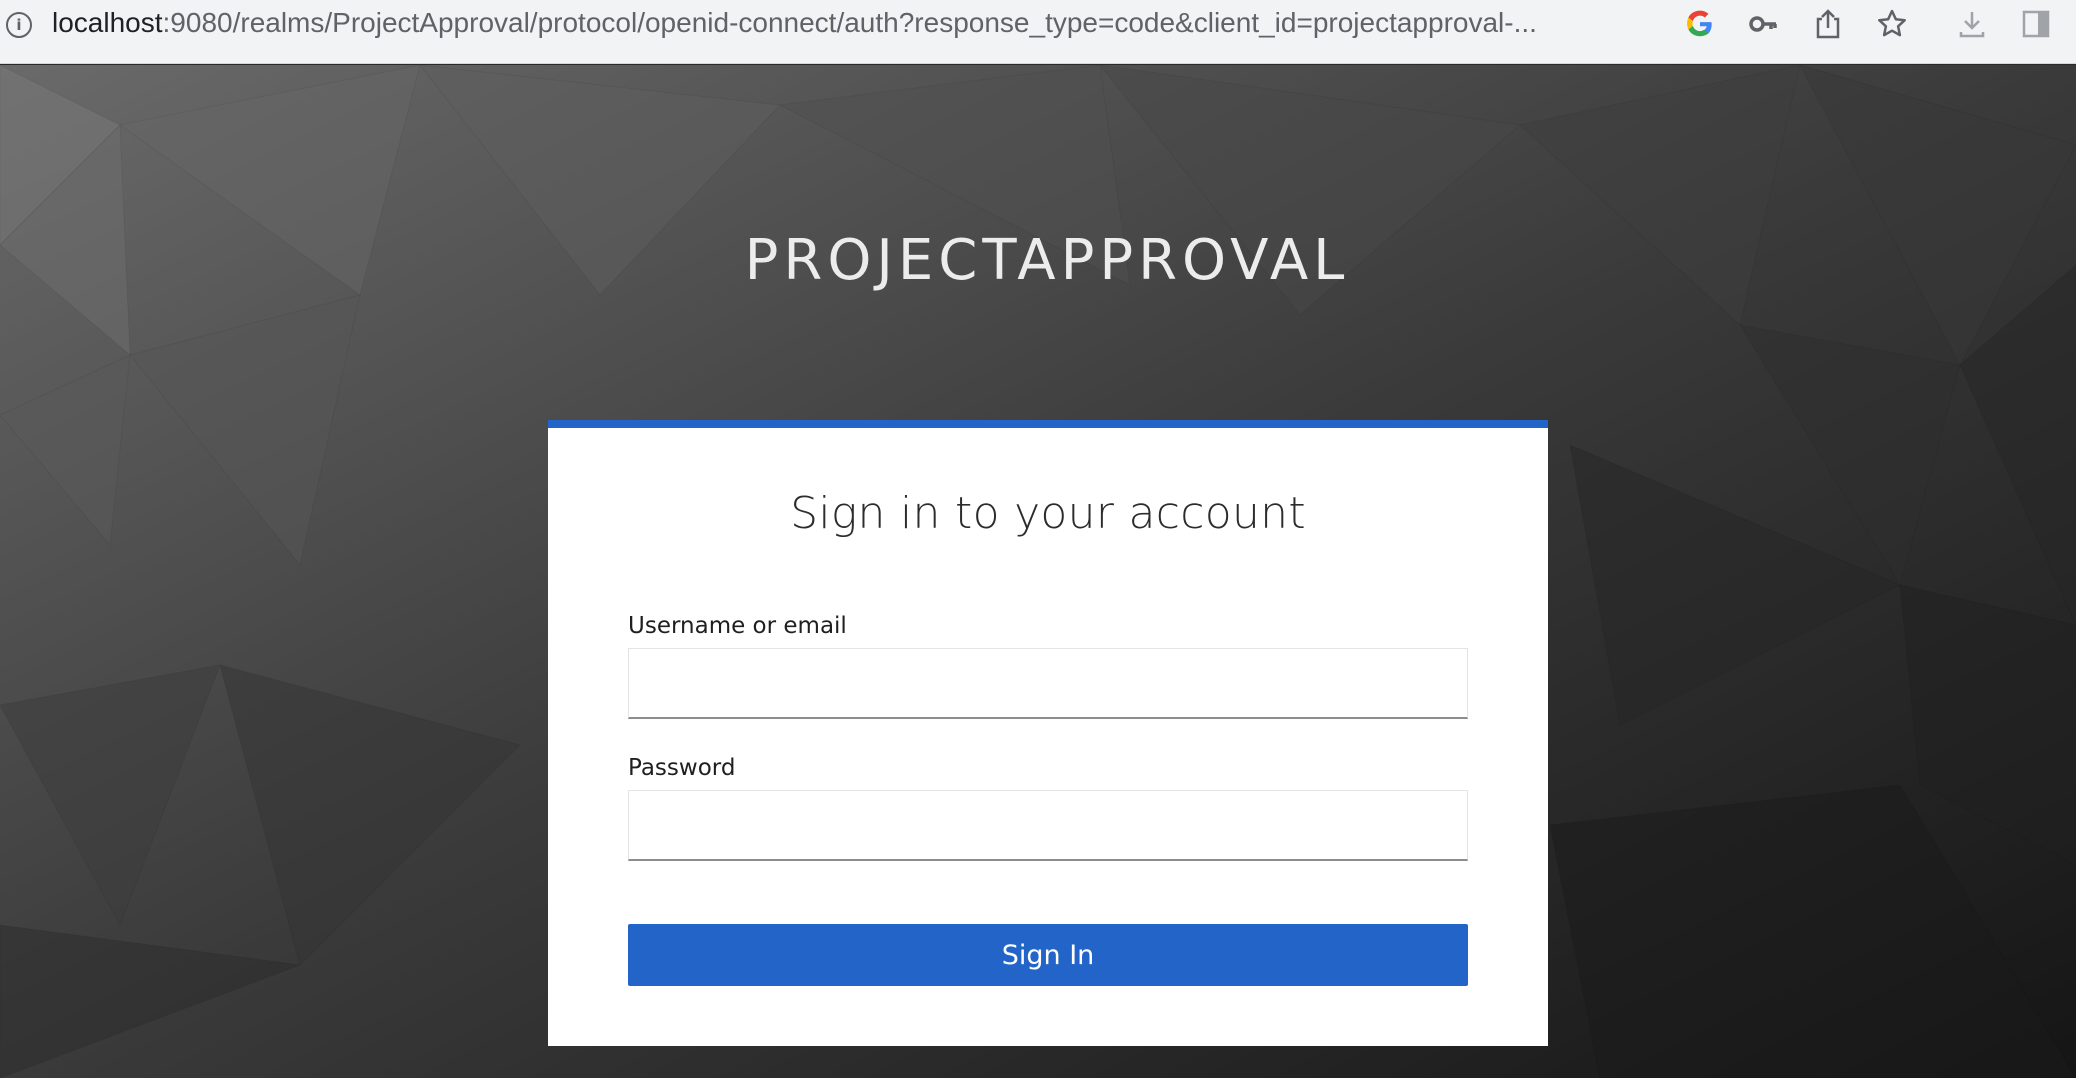 This screenshot has width=2076, height=1078. What do you see at coordinates (1048, 683) in the screenshot?
I see `username-input` at bounding box center [1048, 683].